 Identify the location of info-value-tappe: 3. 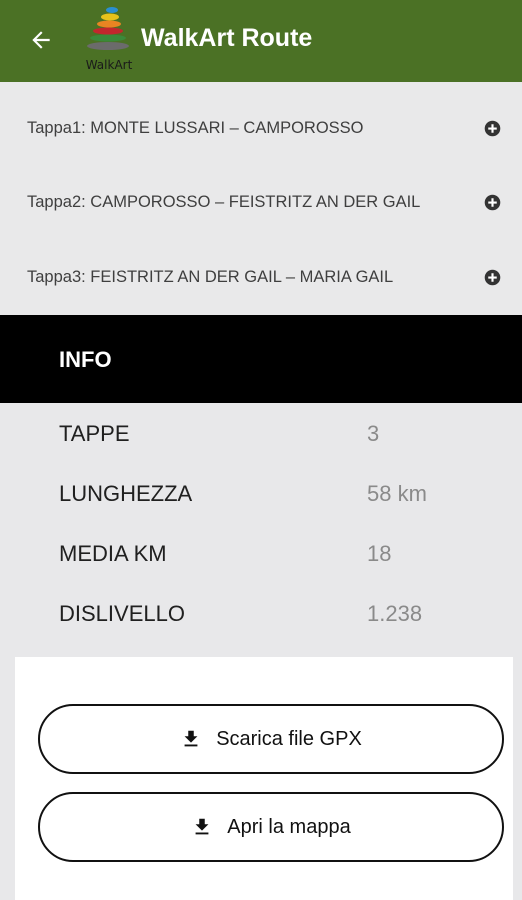
(373, 433).